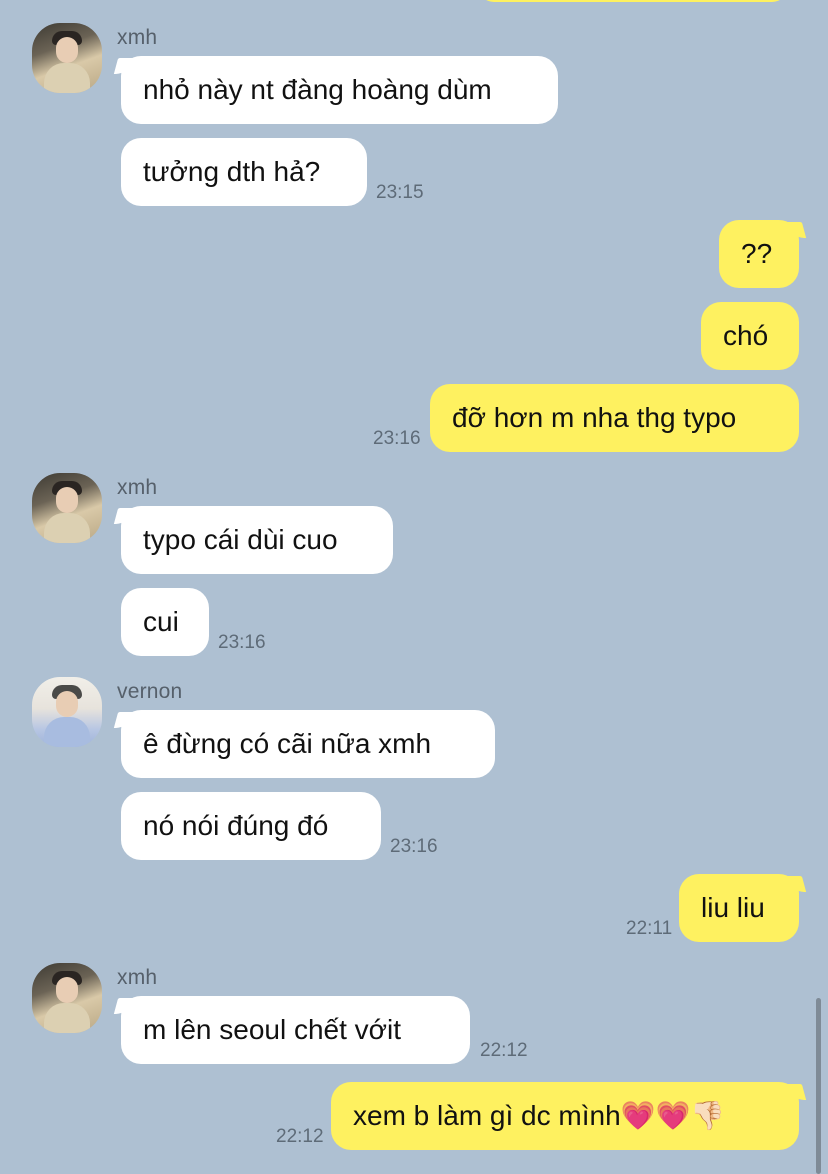 This screenshot has width=828, height=1174. I want to click on sender-name: vernon, so click(150, 691).